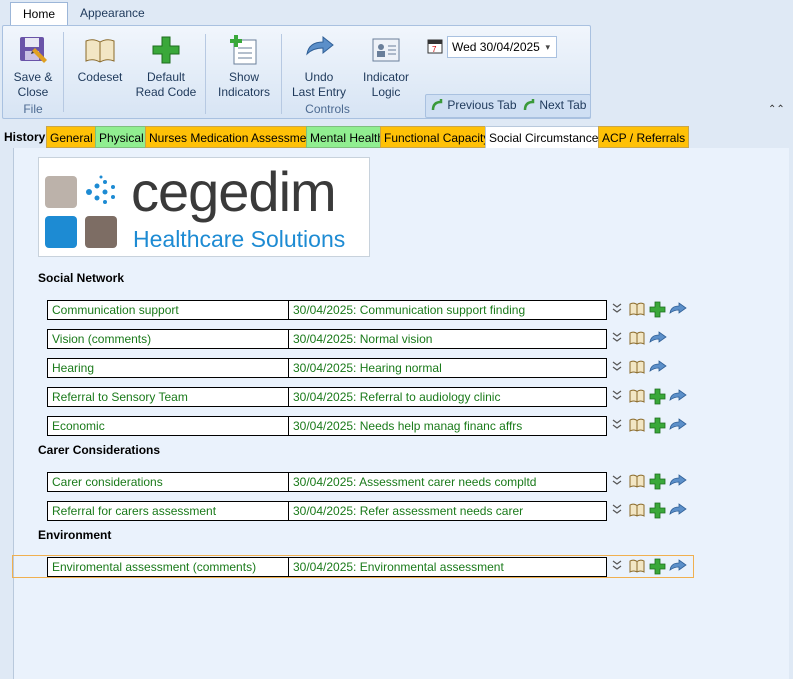 The width and height of the screenshot is (793, 679). I want to click on row-value: 30/04/2025: Environmental assessment, so click(398, 567).